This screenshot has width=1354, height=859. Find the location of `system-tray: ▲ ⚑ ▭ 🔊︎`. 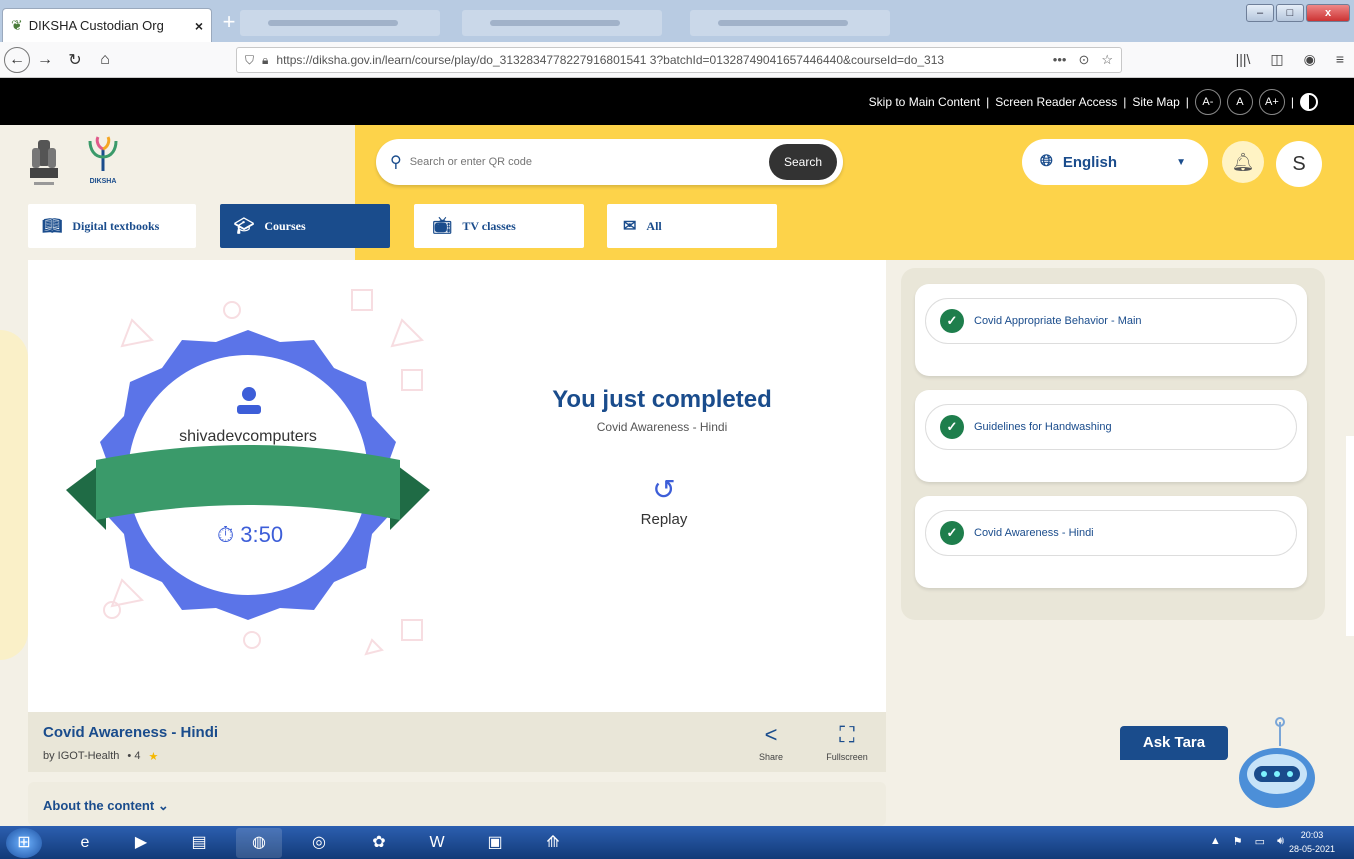

system-tray: ▲ ⚑ ▭ 🔊︎ is located at coordinates (1247, 841).